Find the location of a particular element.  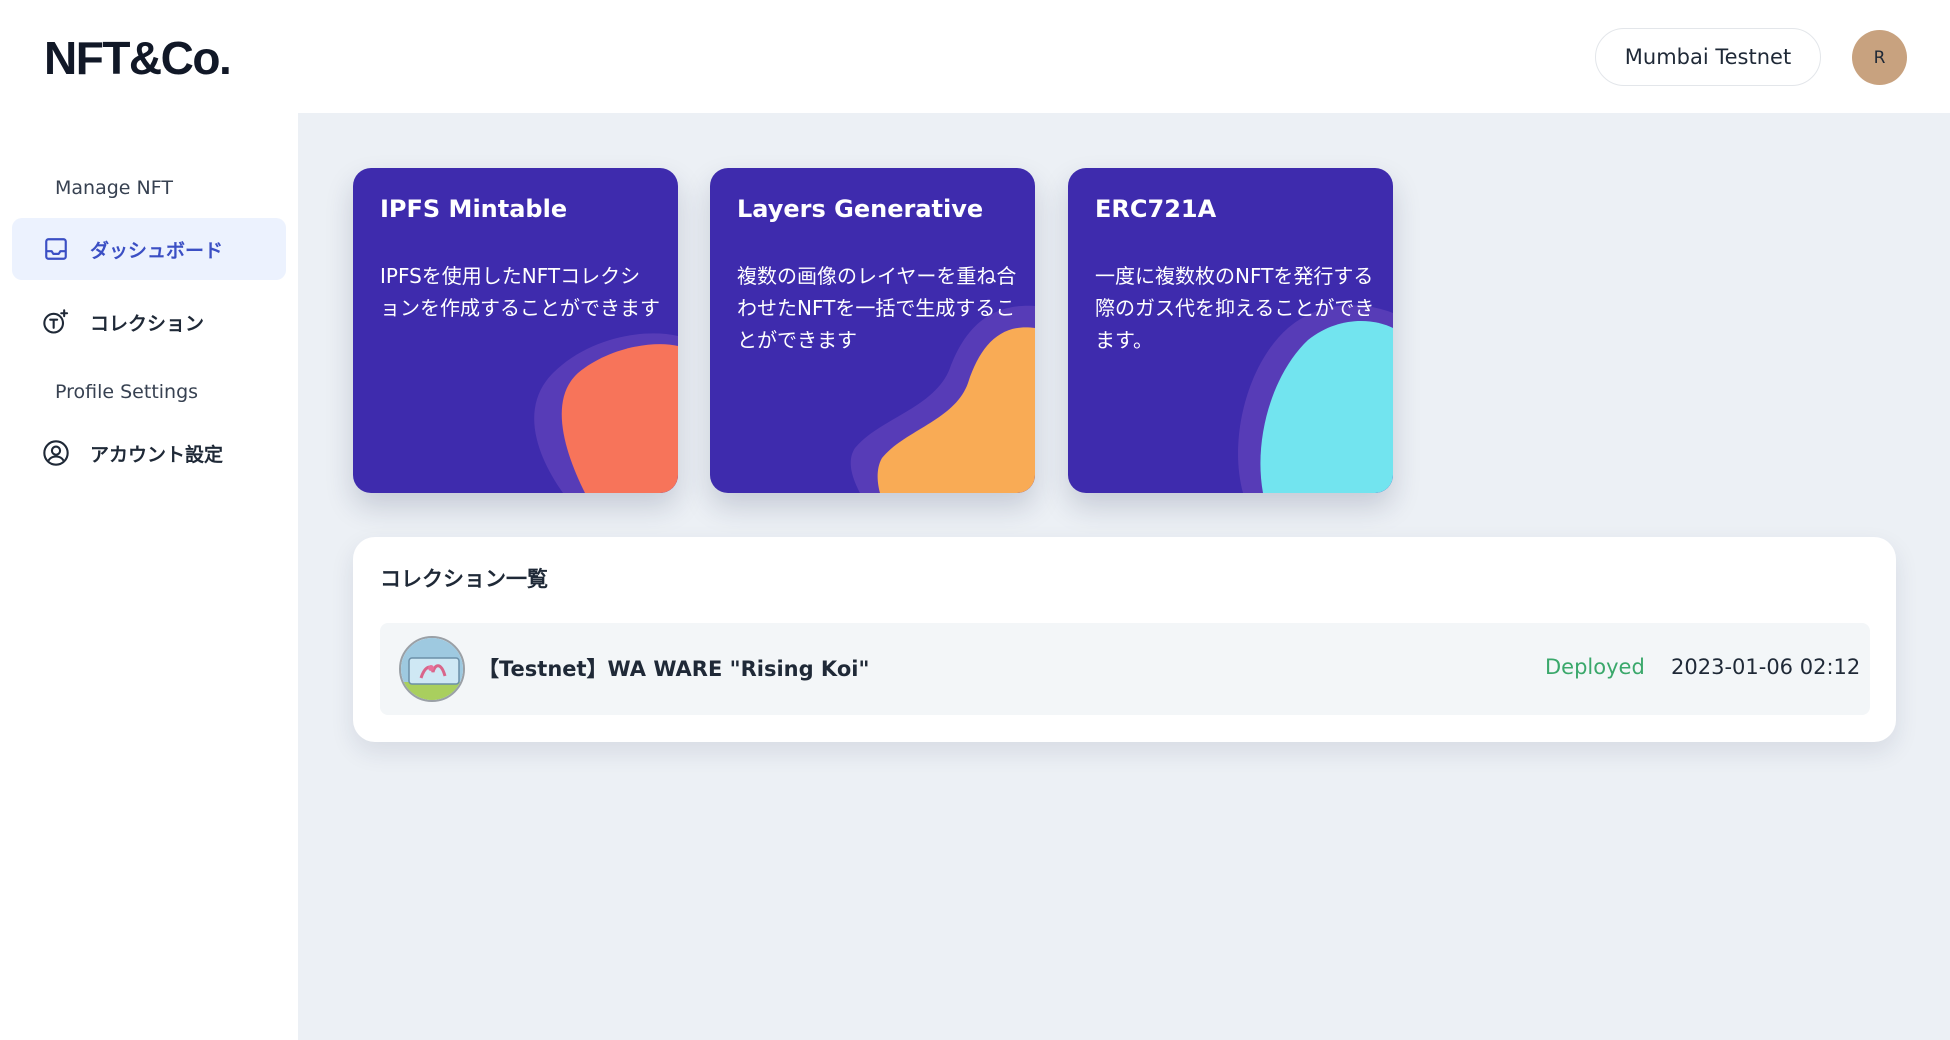

sidebar-item-collections: コレクション is located at coordinates (149, 322).